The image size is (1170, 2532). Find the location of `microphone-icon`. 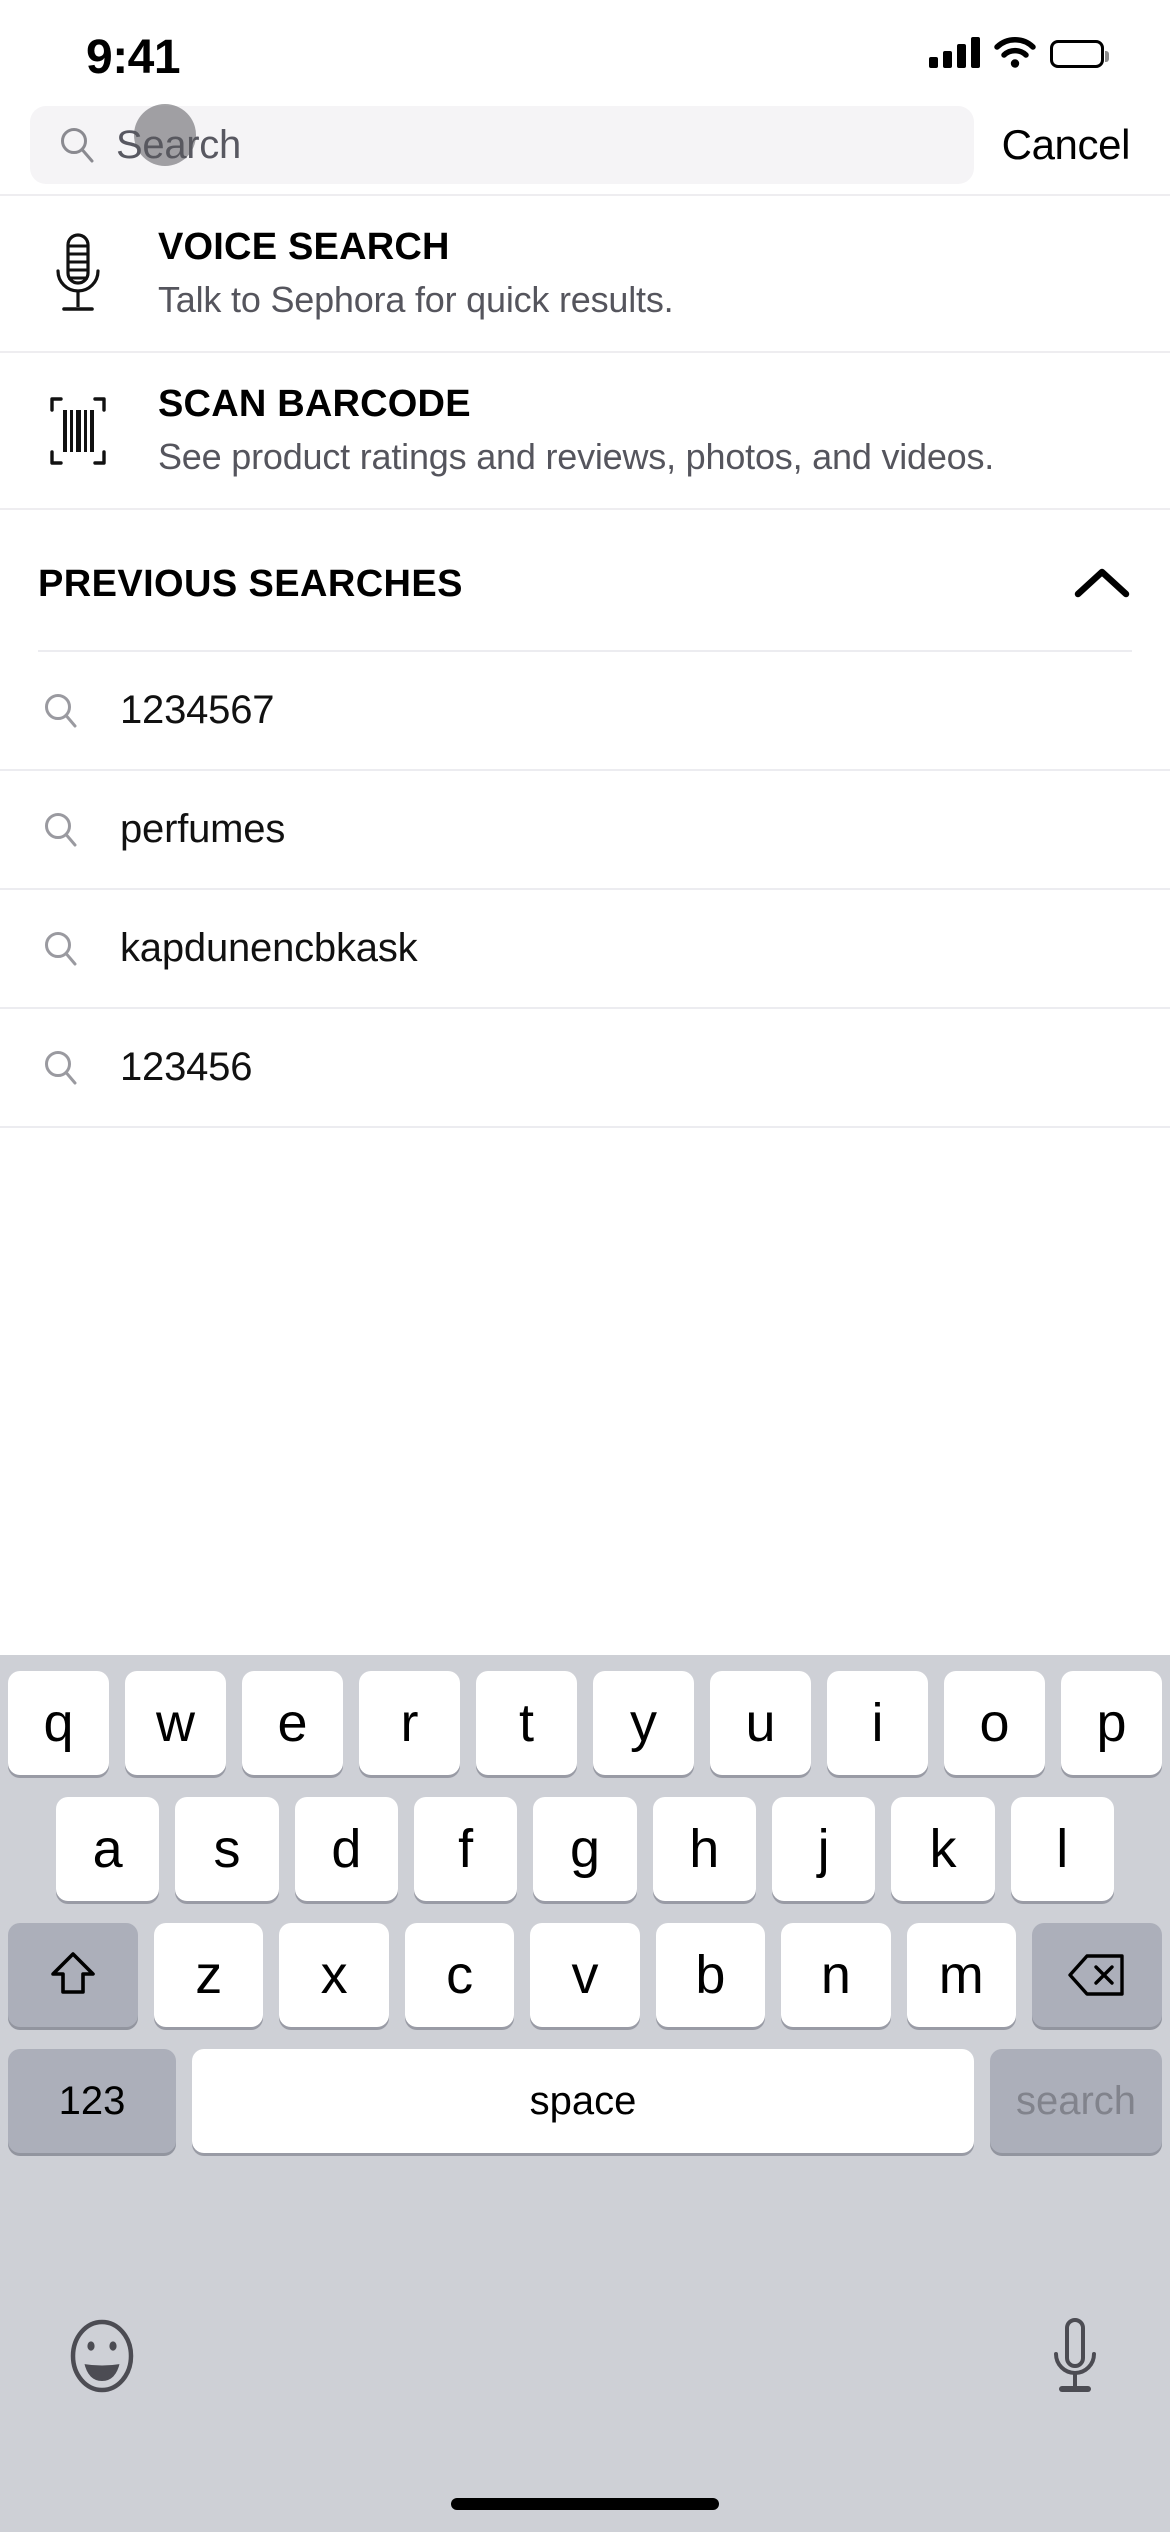

microphone-icon is located at coordinates (78, 274).